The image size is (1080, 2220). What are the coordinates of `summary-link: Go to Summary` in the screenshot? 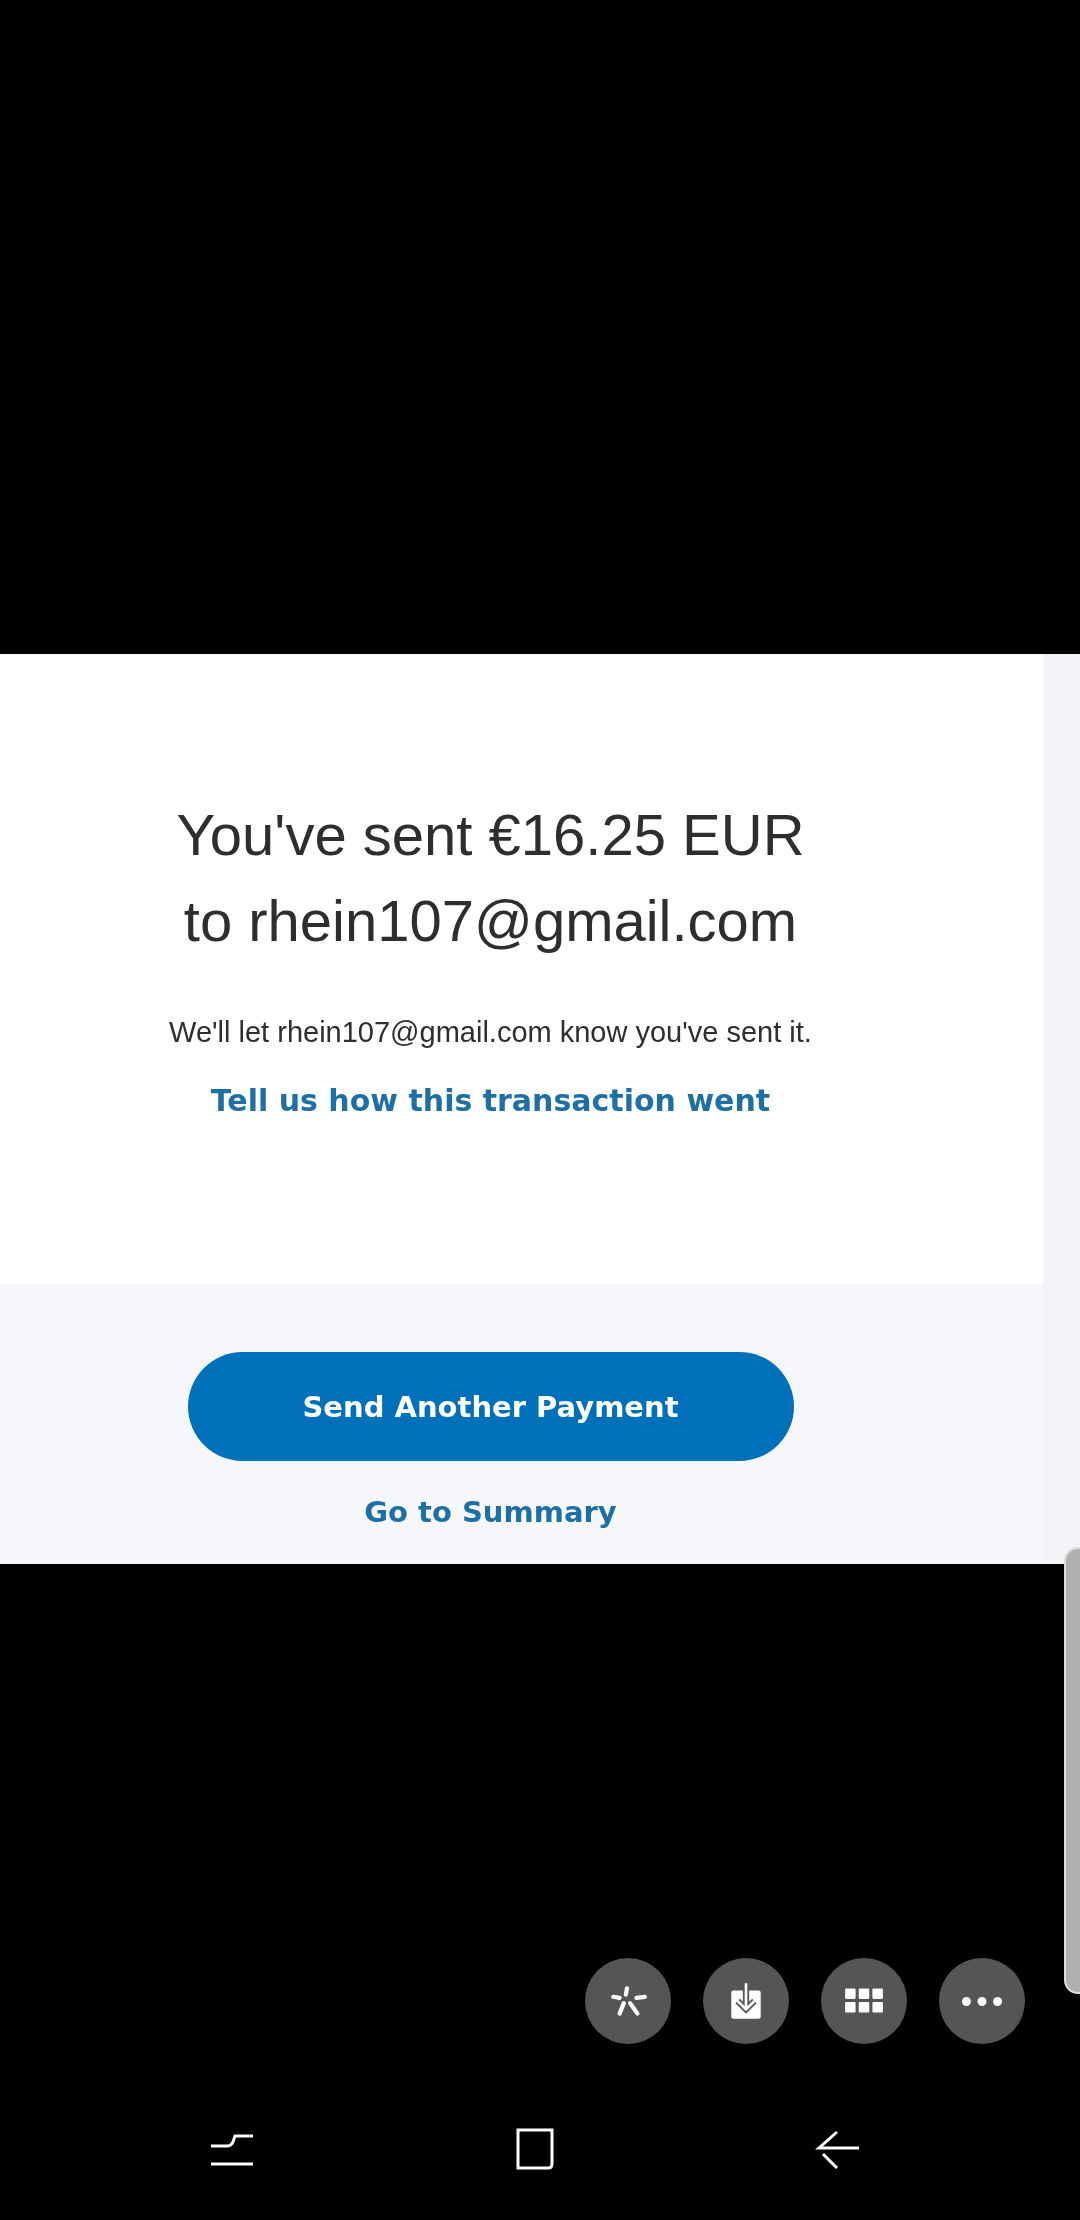 It's located at (490, 1512).